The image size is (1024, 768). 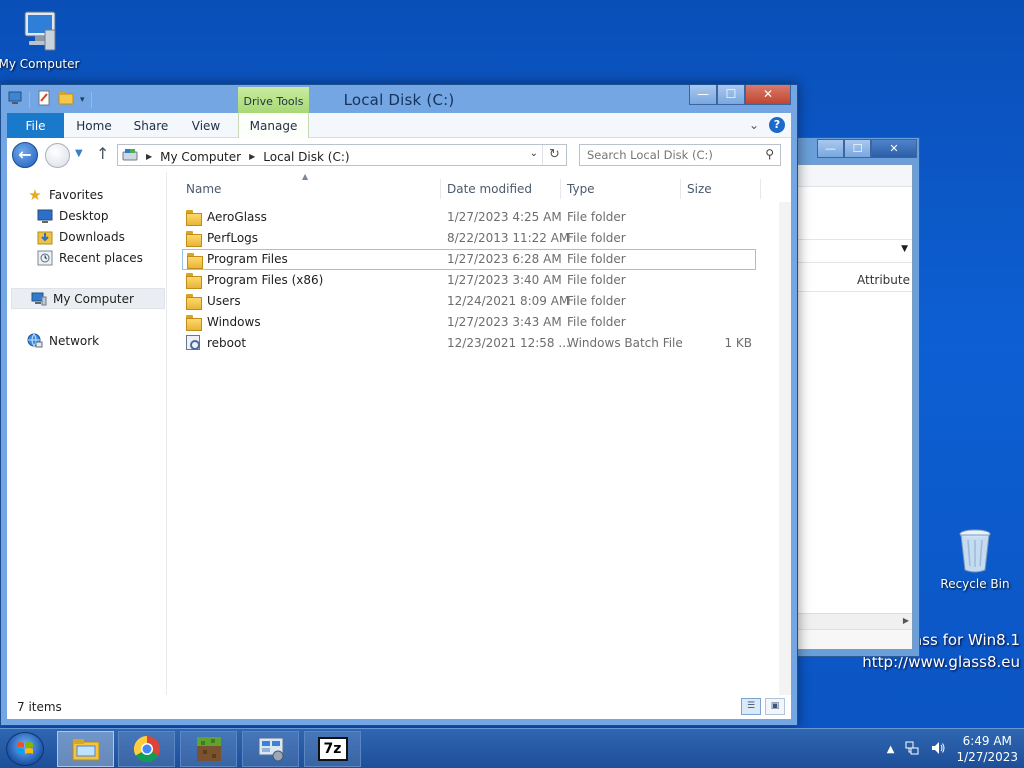 What do you see at coordinates (855, 251) in the screenshot?
I see `bg-search-field: ▼` at bounding box center [855, 251].